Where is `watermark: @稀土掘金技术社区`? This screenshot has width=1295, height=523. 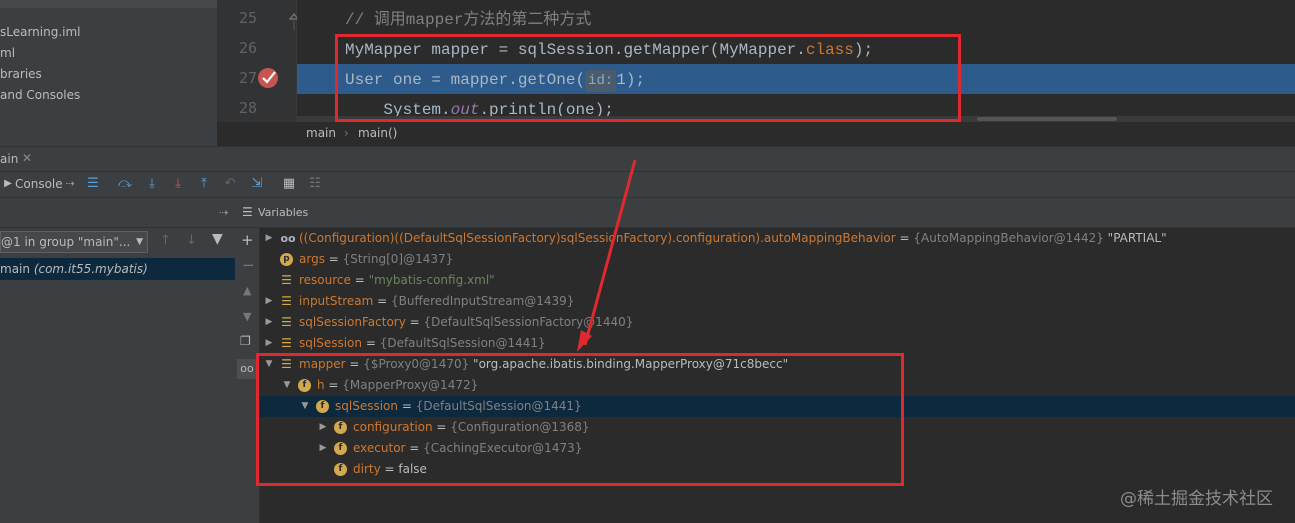
watermark: @稀土掘金技术社区 is located at coordinates (1196, 499).